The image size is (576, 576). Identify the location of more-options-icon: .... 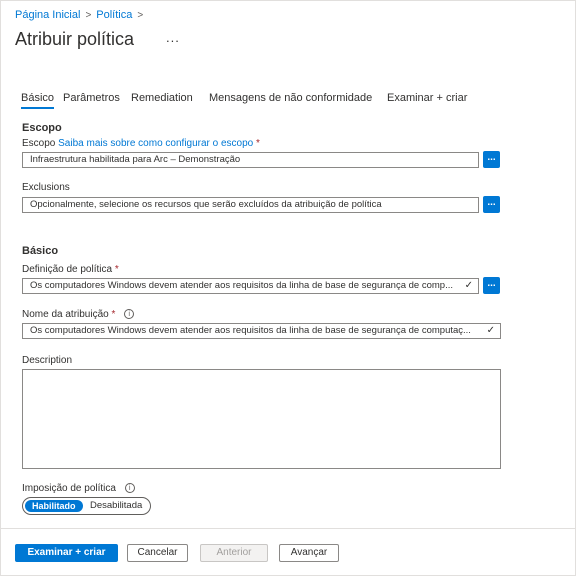
(173, 37).